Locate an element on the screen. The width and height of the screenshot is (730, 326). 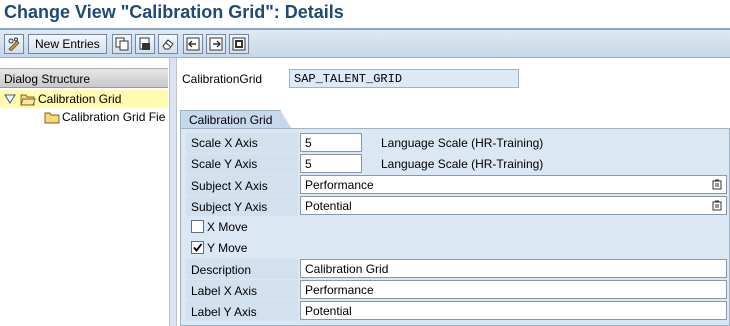
select-all-button is located at coordinates (239, 44).